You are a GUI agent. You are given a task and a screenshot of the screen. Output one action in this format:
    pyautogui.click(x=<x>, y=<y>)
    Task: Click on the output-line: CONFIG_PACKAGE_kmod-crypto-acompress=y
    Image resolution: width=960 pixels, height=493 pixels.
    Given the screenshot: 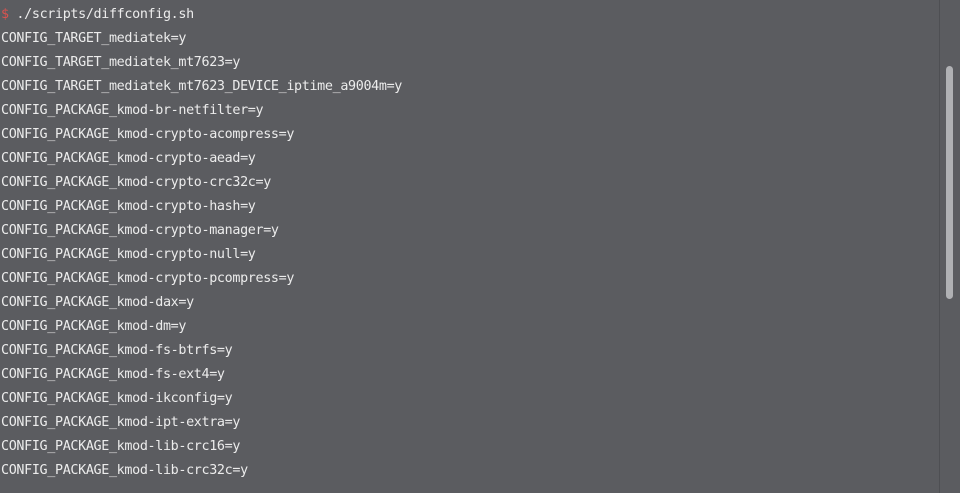 What is the action you would take?
    pyautogui.click(x=148, y=134)
    